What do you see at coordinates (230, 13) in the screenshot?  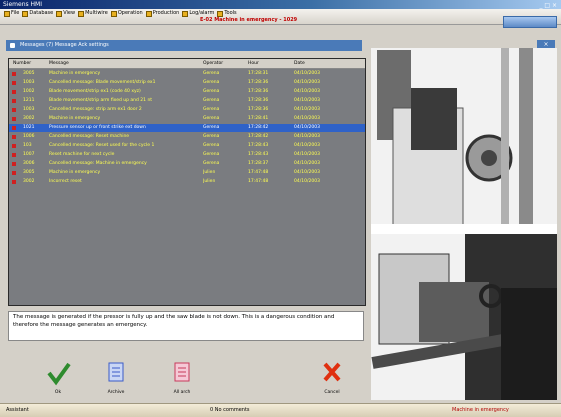 I see `menu-item-label: Tools` at bounding box center [230, 13].